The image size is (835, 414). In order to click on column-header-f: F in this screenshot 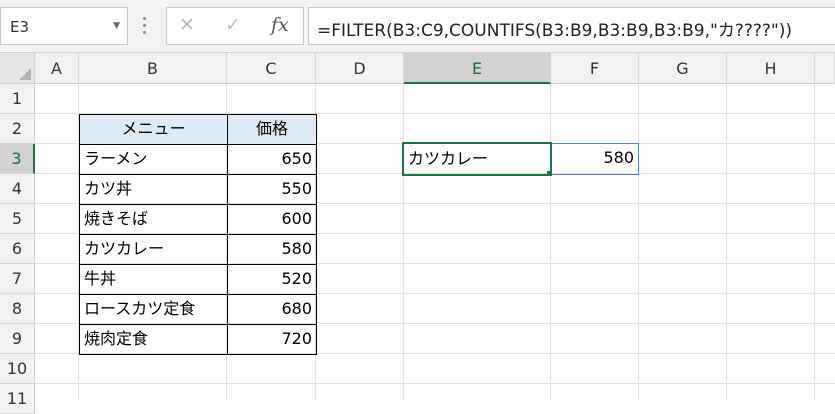, I will do `click(595, 68)`.